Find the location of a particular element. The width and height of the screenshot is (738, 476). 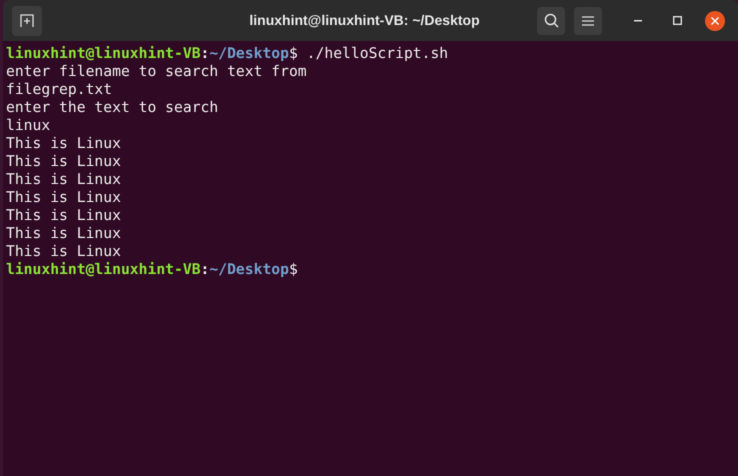

new-tab-icon is located at coordinates (27, 21).